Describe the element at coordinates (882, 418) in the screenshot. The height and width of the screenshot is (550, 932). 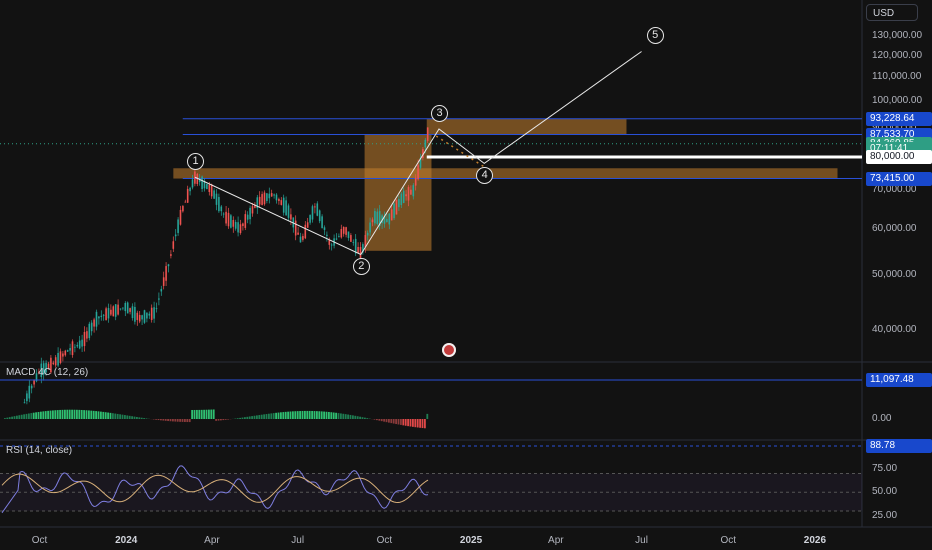
I see `macd-zero-label: 0.00` at that location.